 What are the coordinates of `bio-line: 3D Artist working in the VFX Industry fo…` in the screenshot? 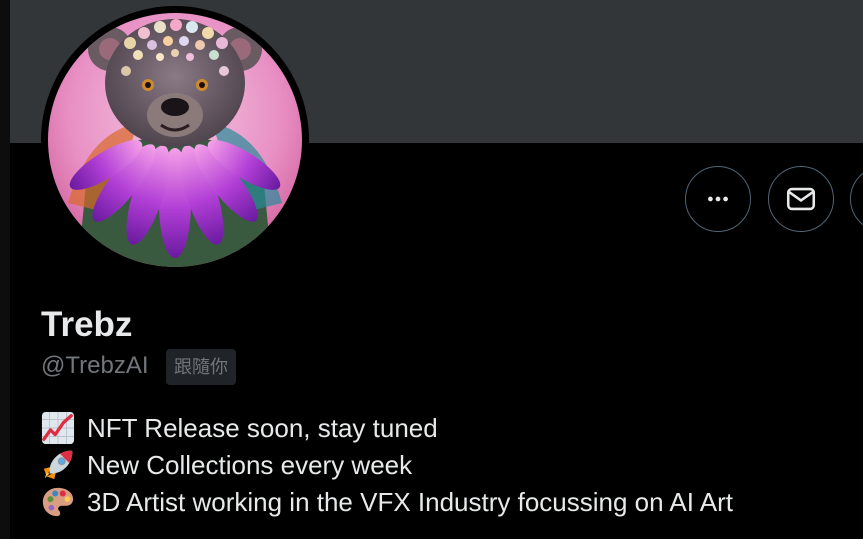 It's located at (448, 502).